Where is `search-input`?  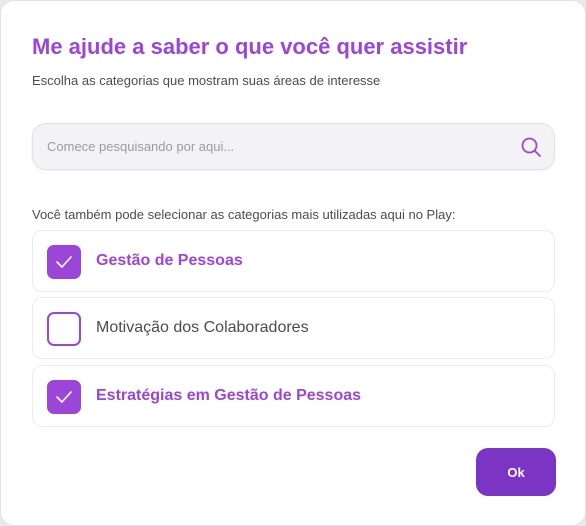 search-input is located at coordinates (282, 146).